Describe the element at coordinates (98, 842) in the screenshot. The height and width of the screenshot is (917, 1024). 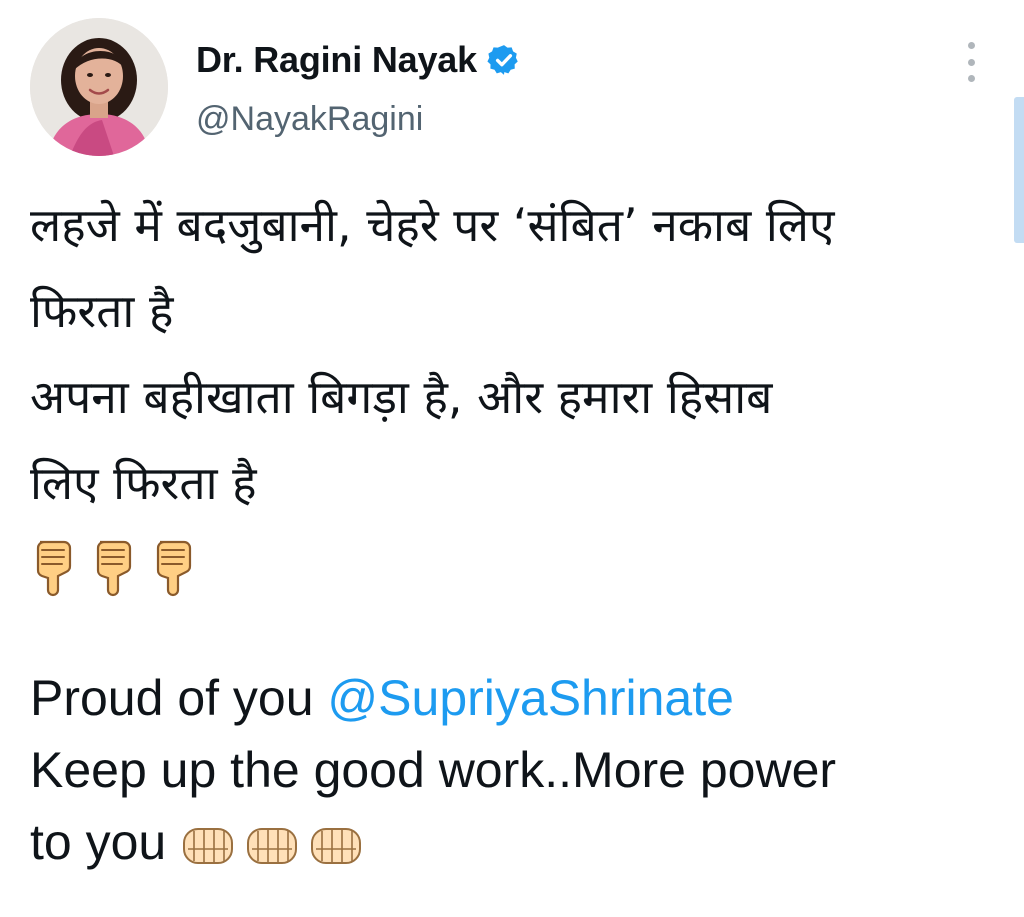
I see `tweet-text-segment: to you` at that location.